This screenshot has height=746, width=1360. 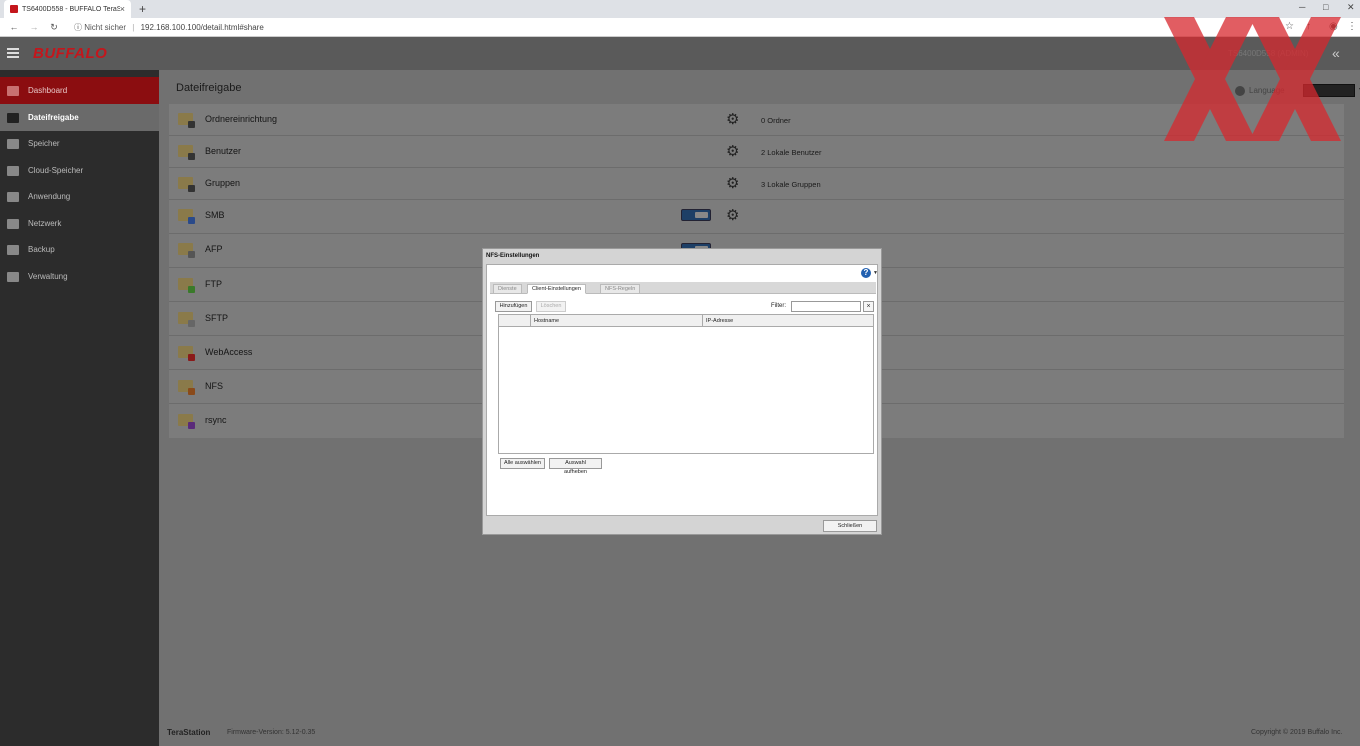 What do you see at coordinates (1289, 26) in the screenshot?
I see `bookmark-star-icon: ☆` at bounding box center [1289, 26].